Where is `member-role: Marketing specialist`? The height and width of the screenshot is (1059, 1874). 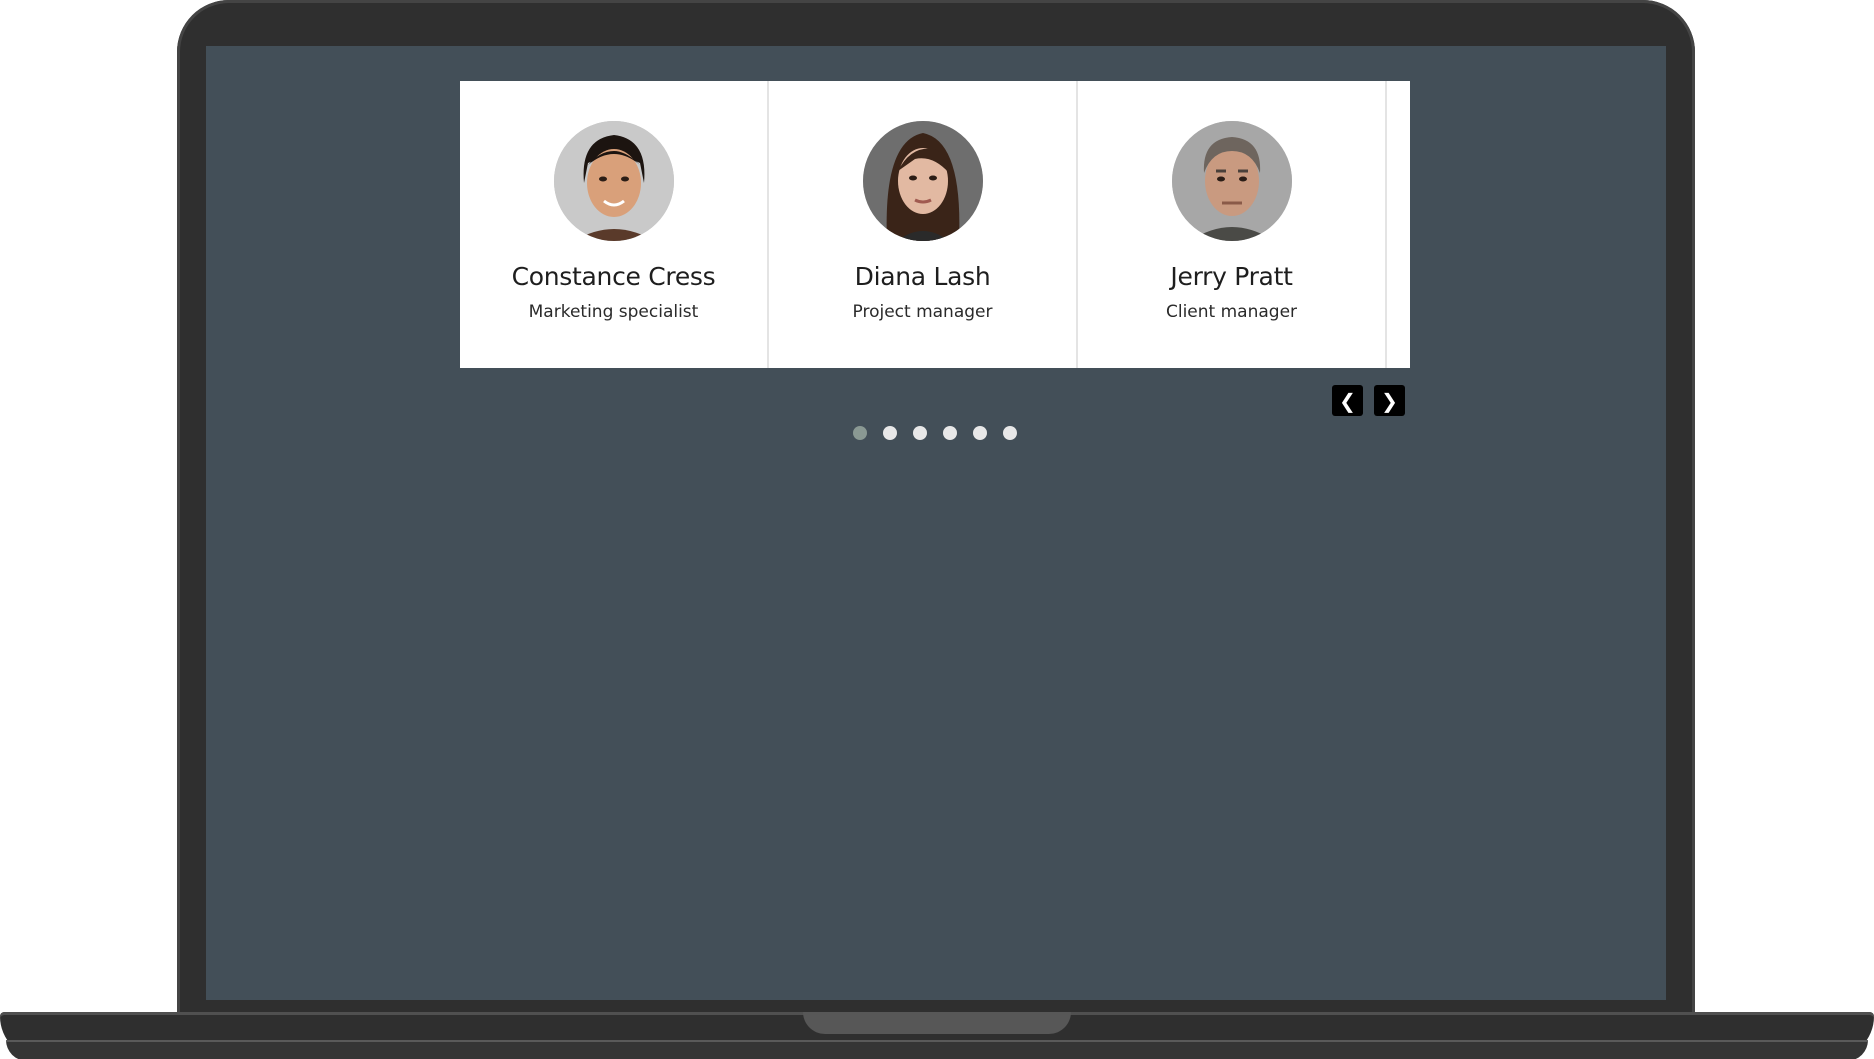 member-role: Marketing specialist is located at coordinates (613, 312).